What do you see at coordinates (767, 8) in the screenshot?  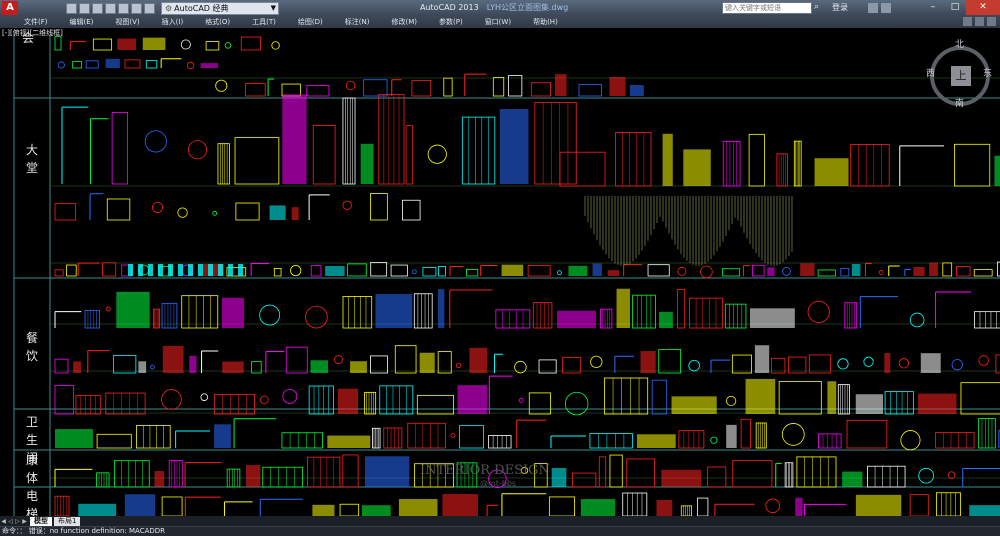 I see `search-input: 键入关键字或短语` at bounding box center [767, 8].